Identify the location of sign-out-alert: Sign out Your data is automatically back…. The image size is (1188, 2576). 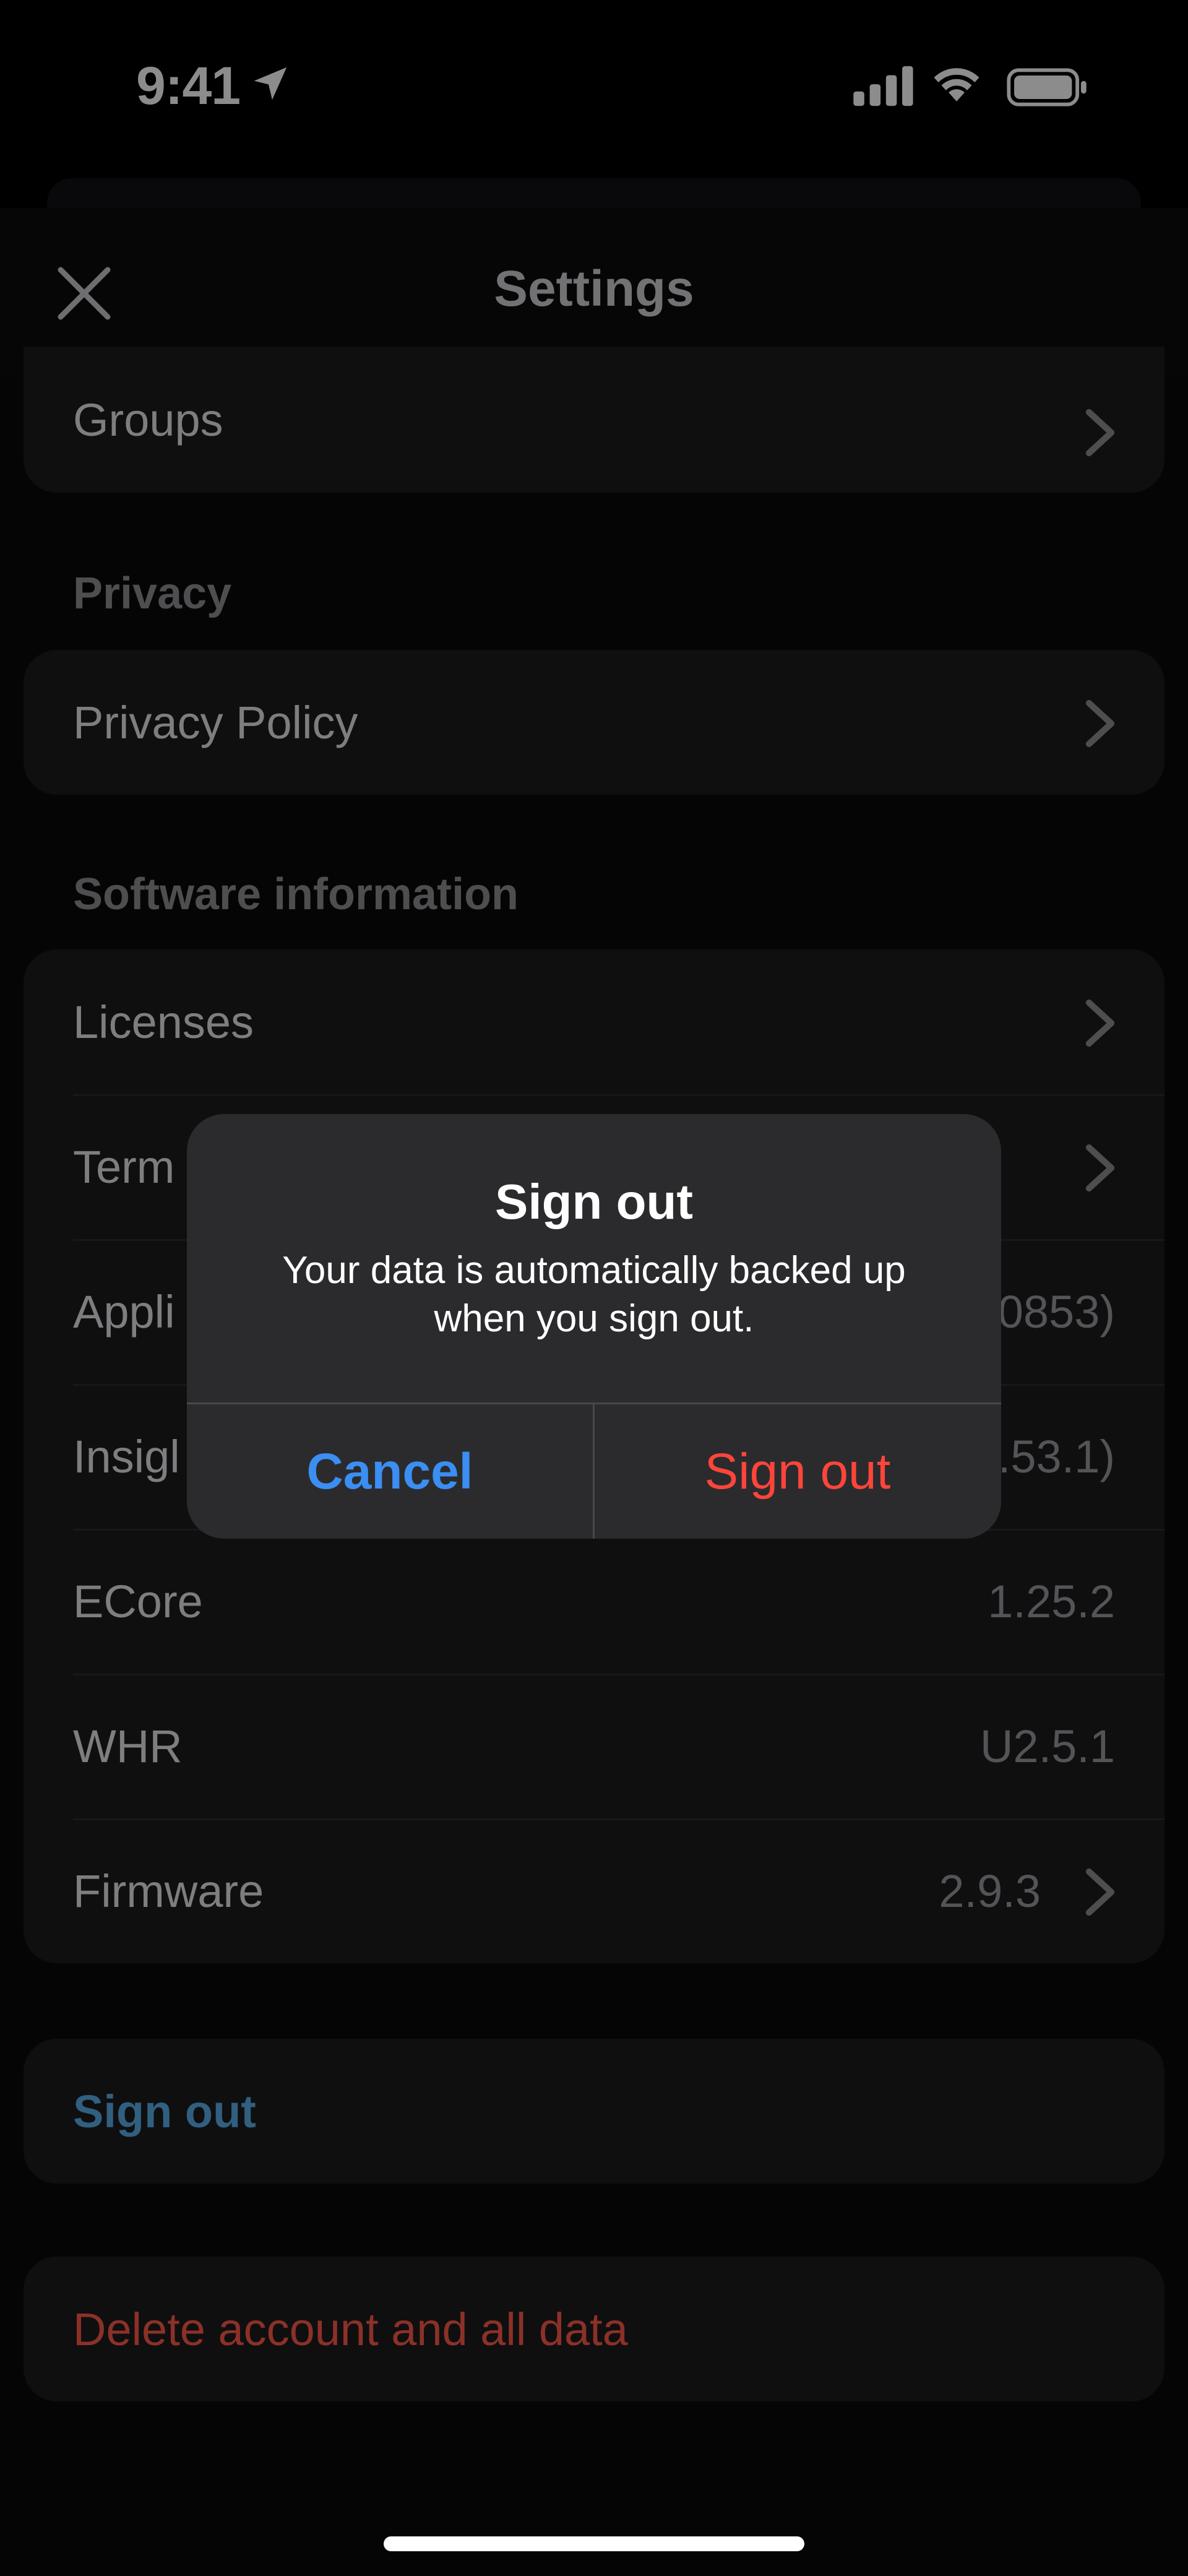
(594, 1326).